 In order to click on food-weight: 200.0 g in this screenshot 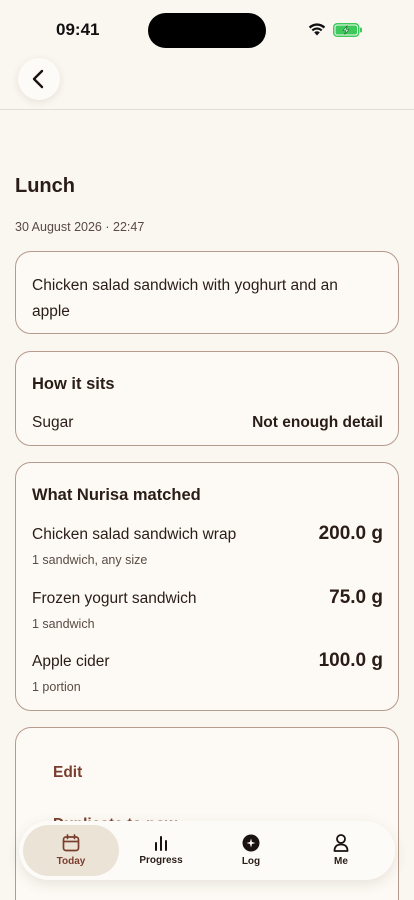, I will do `click(350, 533)`.